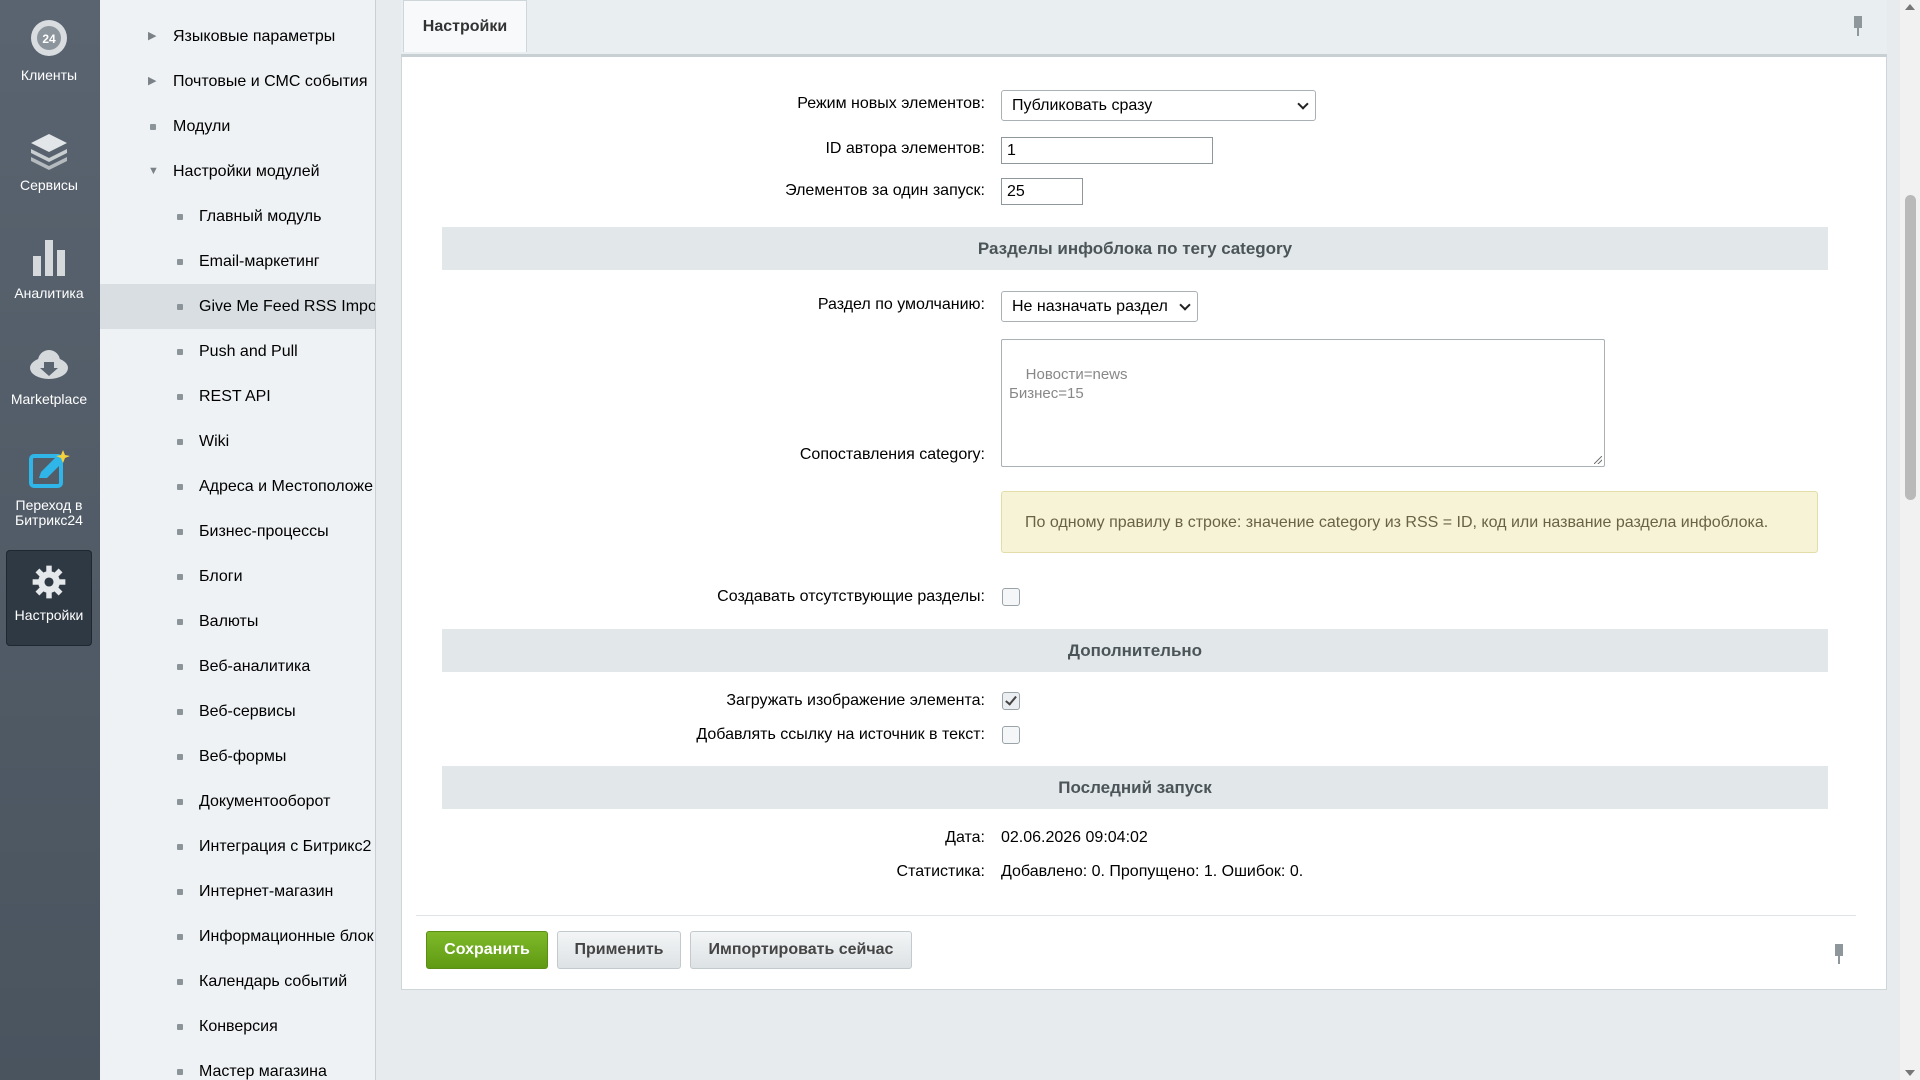 This screenshot has width=1920, height=1080. I want to click on save-button: Сохранить, so click(487, 950).